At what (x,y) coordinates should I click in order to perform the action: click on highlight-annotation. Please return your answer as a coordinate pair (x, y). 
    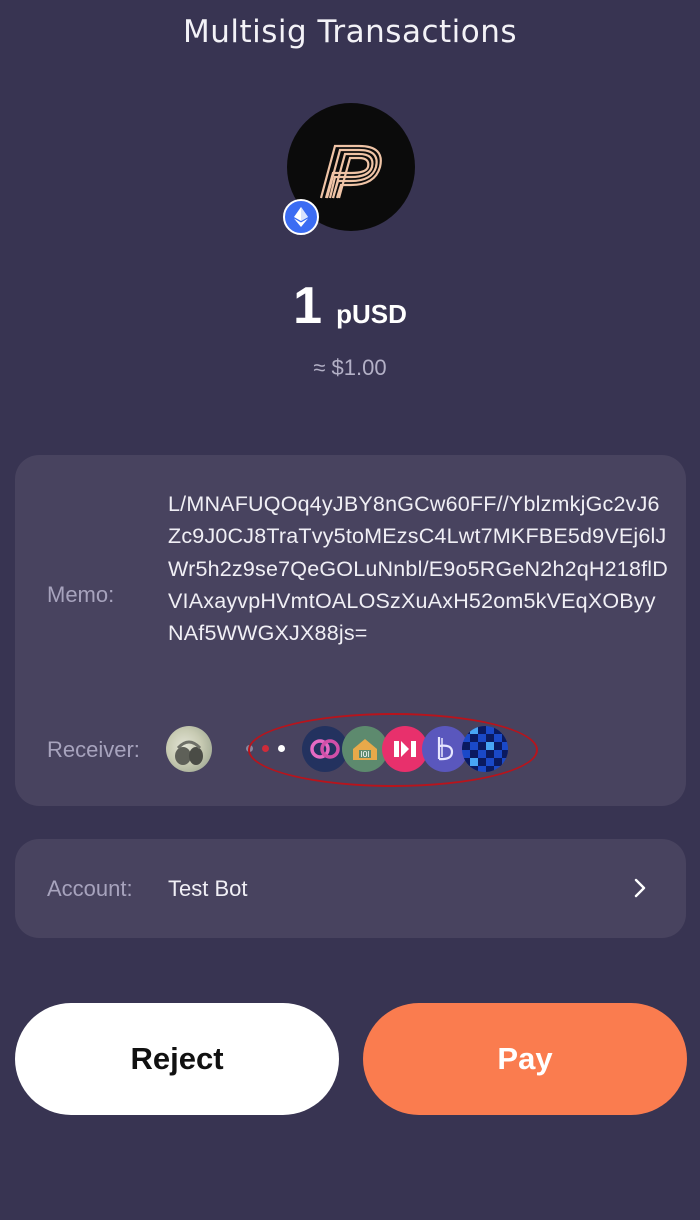
    Looking at the image, I should click on (393, 750).